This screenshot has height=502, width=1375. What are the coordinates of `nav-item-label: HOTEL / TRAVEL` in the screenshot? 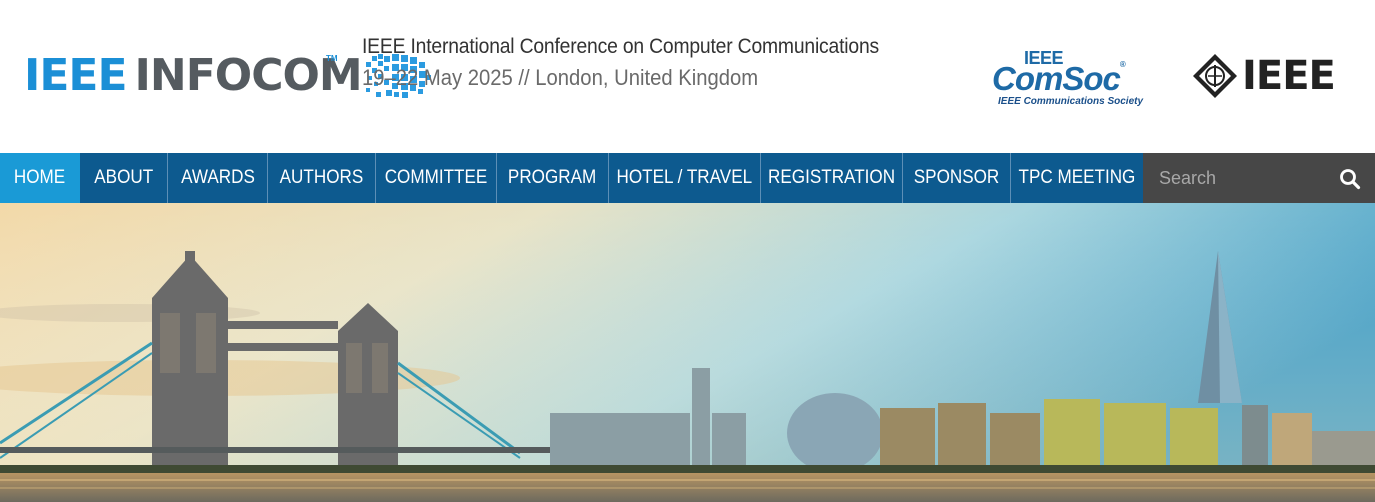 It's located at (684, 177).